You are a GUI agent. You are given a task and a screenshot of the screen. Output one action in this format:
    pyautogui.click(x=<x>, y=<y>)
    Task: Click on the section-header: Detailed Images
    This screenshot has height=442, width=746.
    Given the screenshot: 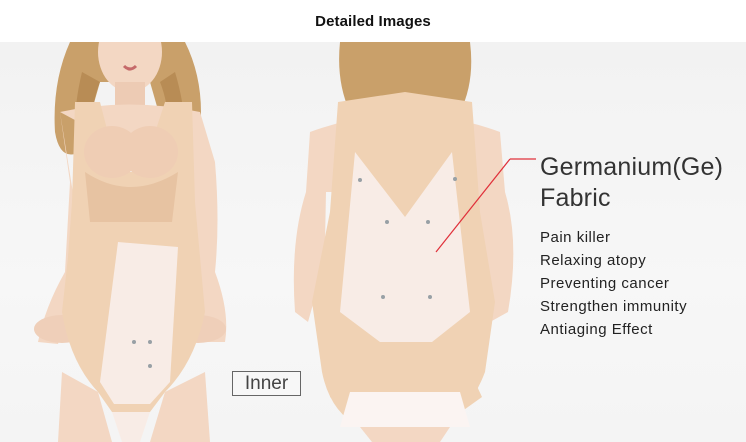 What is the action you would take?
    pyautogui.click(x=373, y=21)
    